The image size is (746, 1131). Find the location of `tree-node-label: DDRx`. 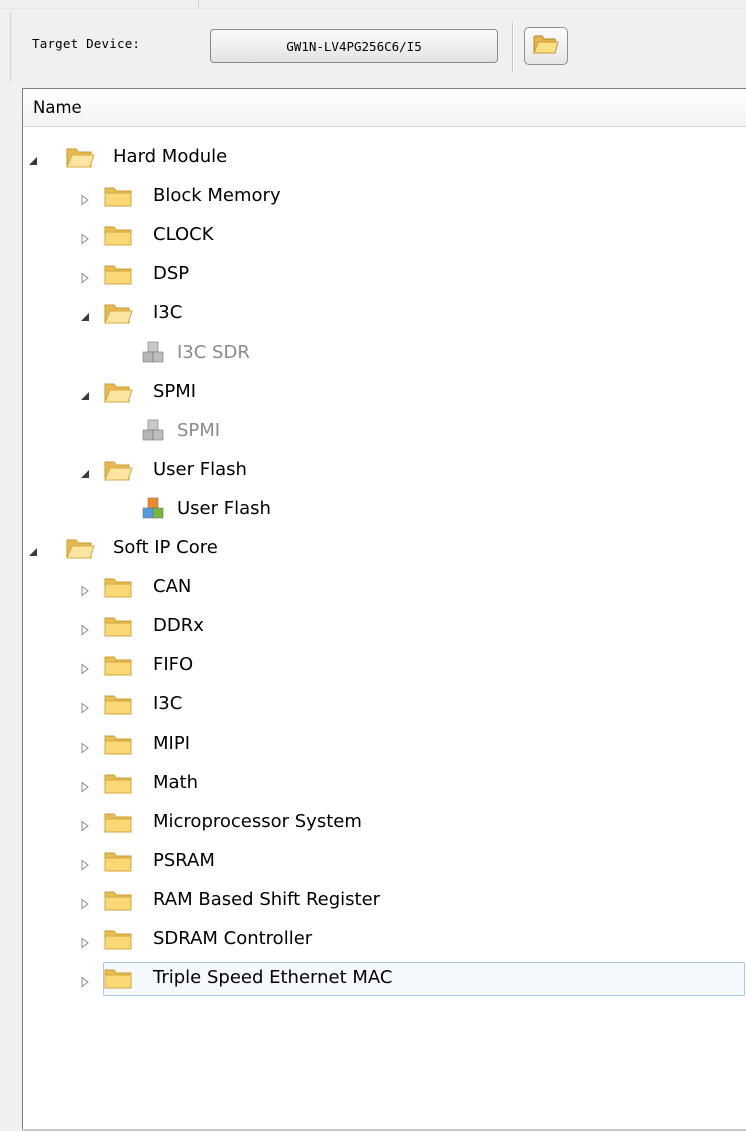

tree-node-label: DDRx is located at coordinates (178, 626).